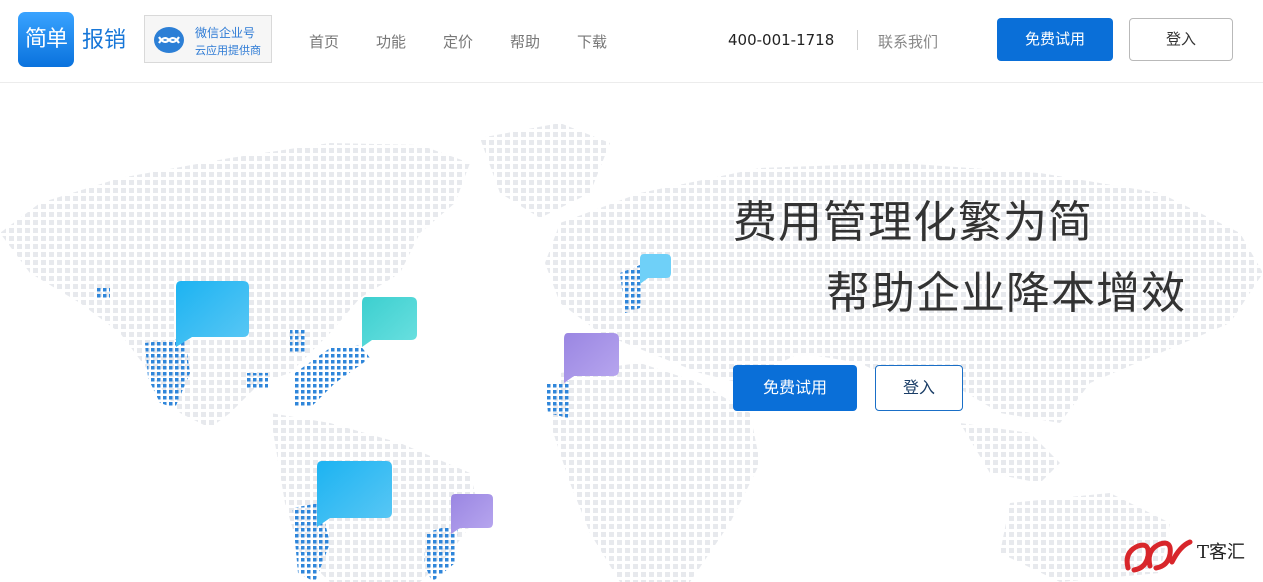  Describe the element at coordinates (104, 38) in the screenshot. I see `logo-text: 报销` at that location.